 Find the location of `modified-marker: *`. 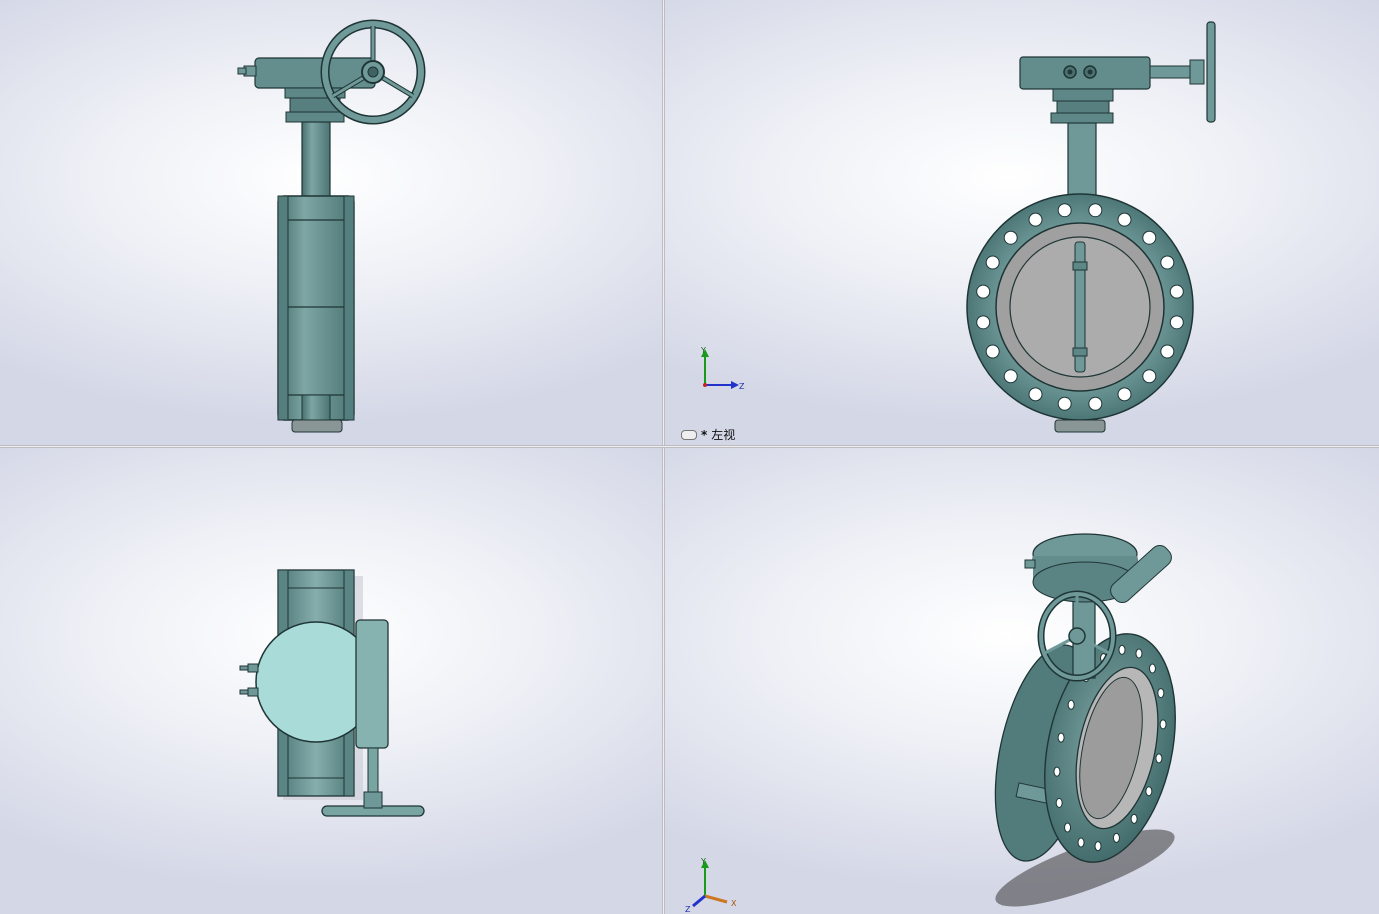

modified-marker: * is located at coordinates (704, 434).